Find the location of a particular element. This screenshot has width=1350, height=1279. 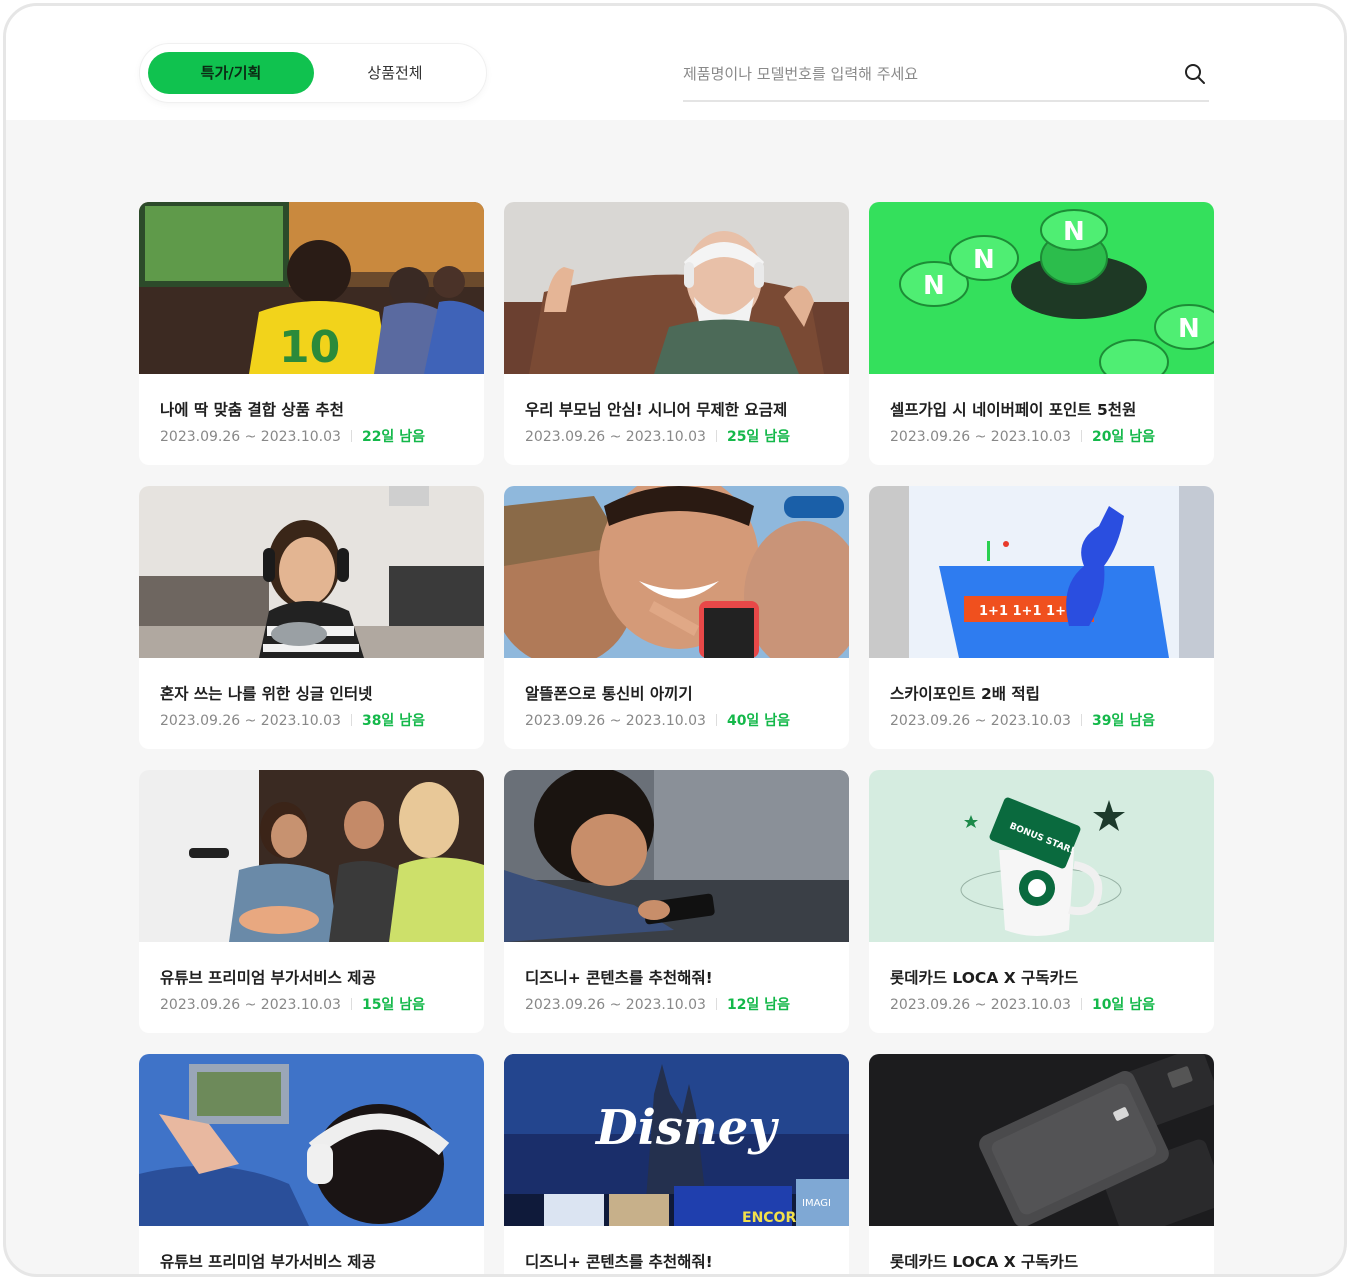

card-meta: 2023.09.26 ~ 2023.10.03 40일 남음 is located at coordinates (657, 720).